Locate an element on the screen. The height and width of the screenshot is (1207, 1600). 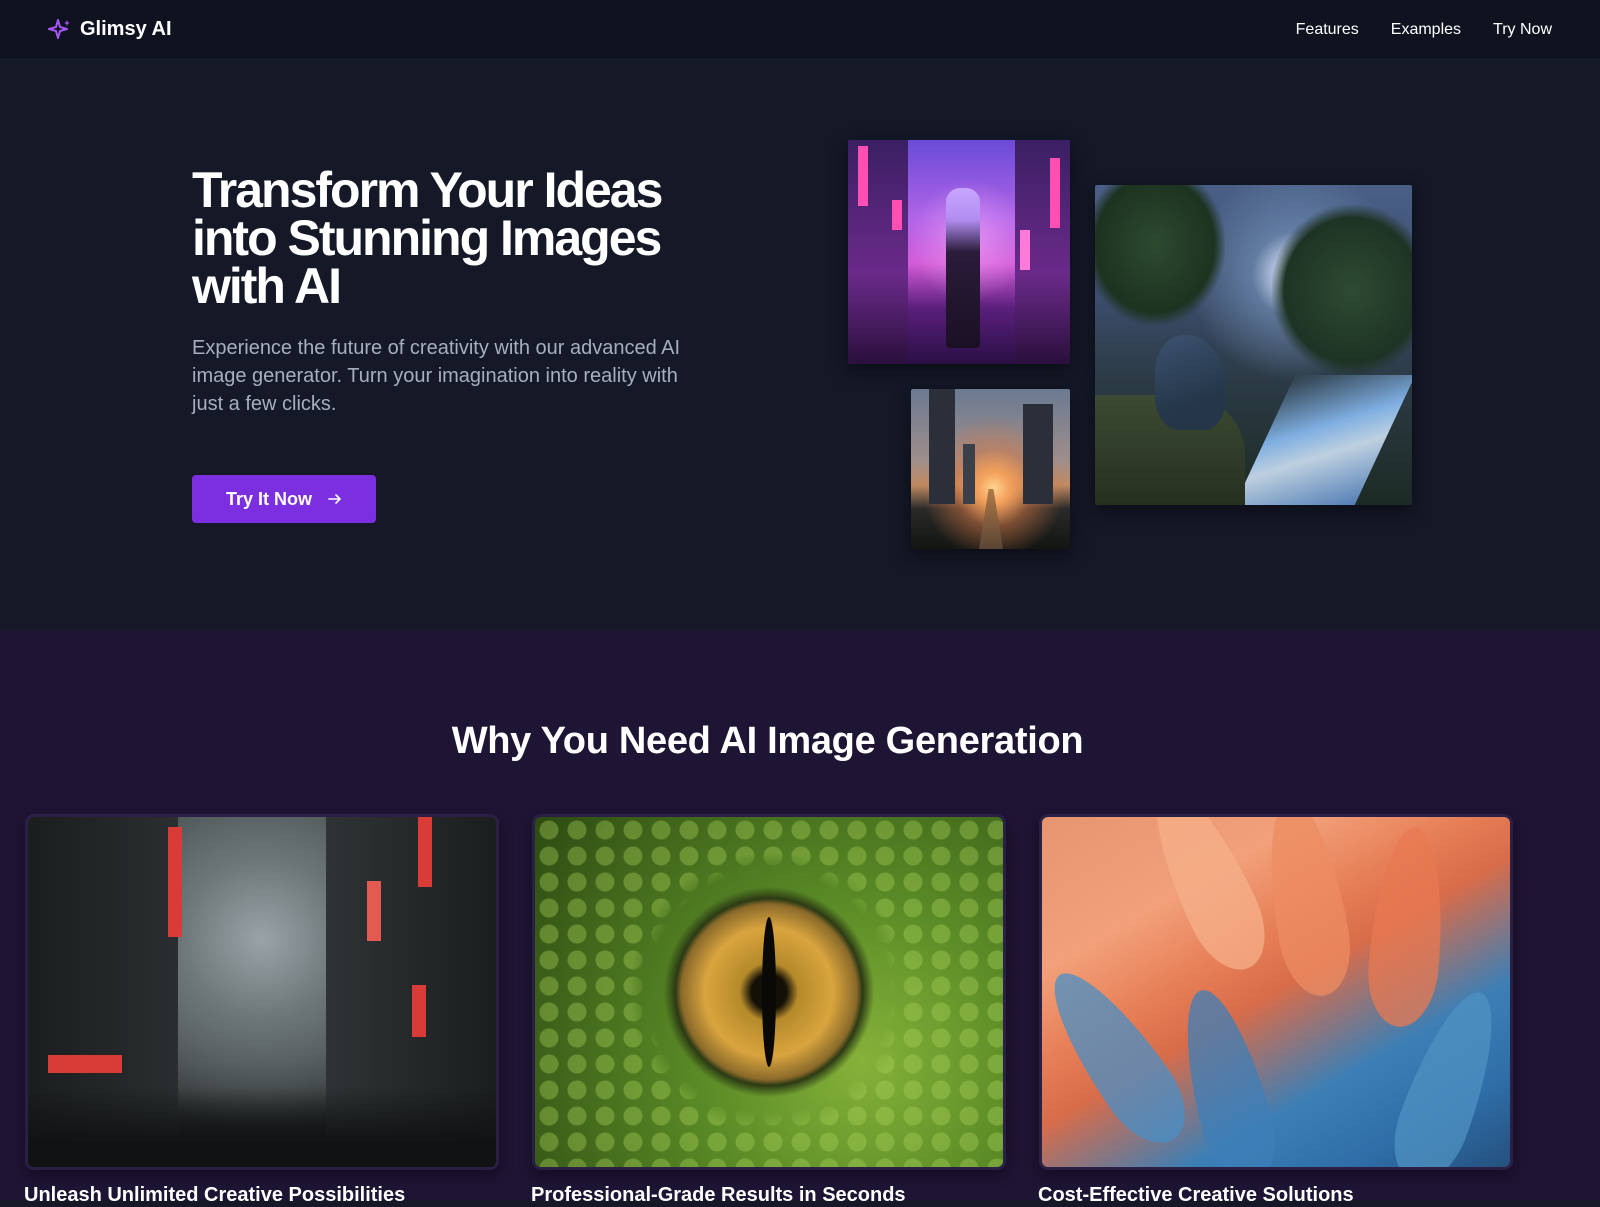
arrow-right-icon is located at coordinates (334, 499).